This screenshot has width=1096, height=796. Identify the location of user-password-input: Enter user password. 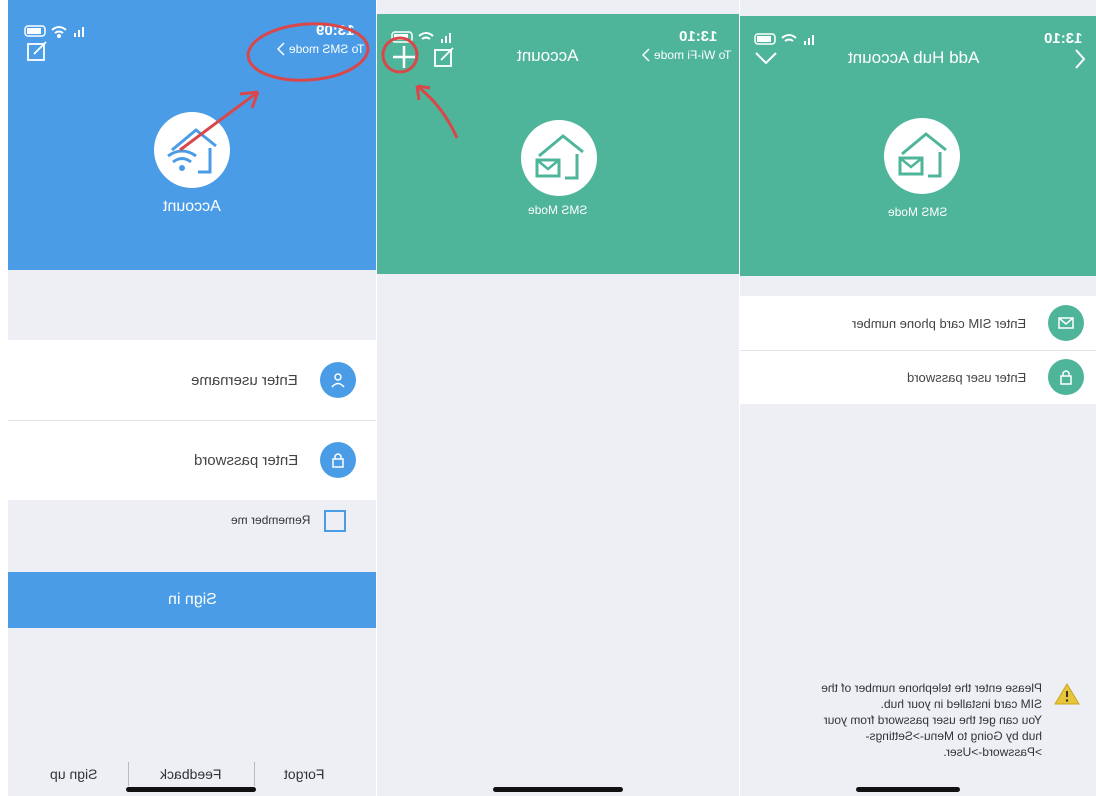
(918, 377).